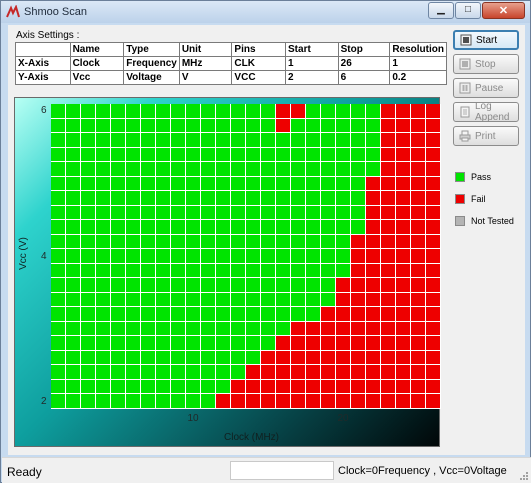  What do you see at coordinates (259, 77) in the screenshot?
I see `table-cell: VCC` at bounding box center [259, 77].